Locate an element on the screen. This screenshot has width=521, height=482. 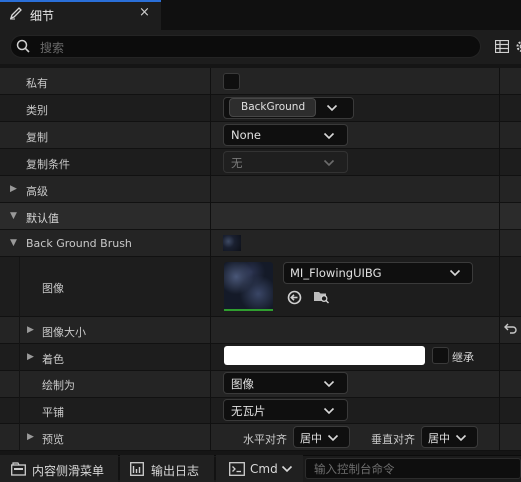
image-thumbnail is located at coordinates (248, 286).